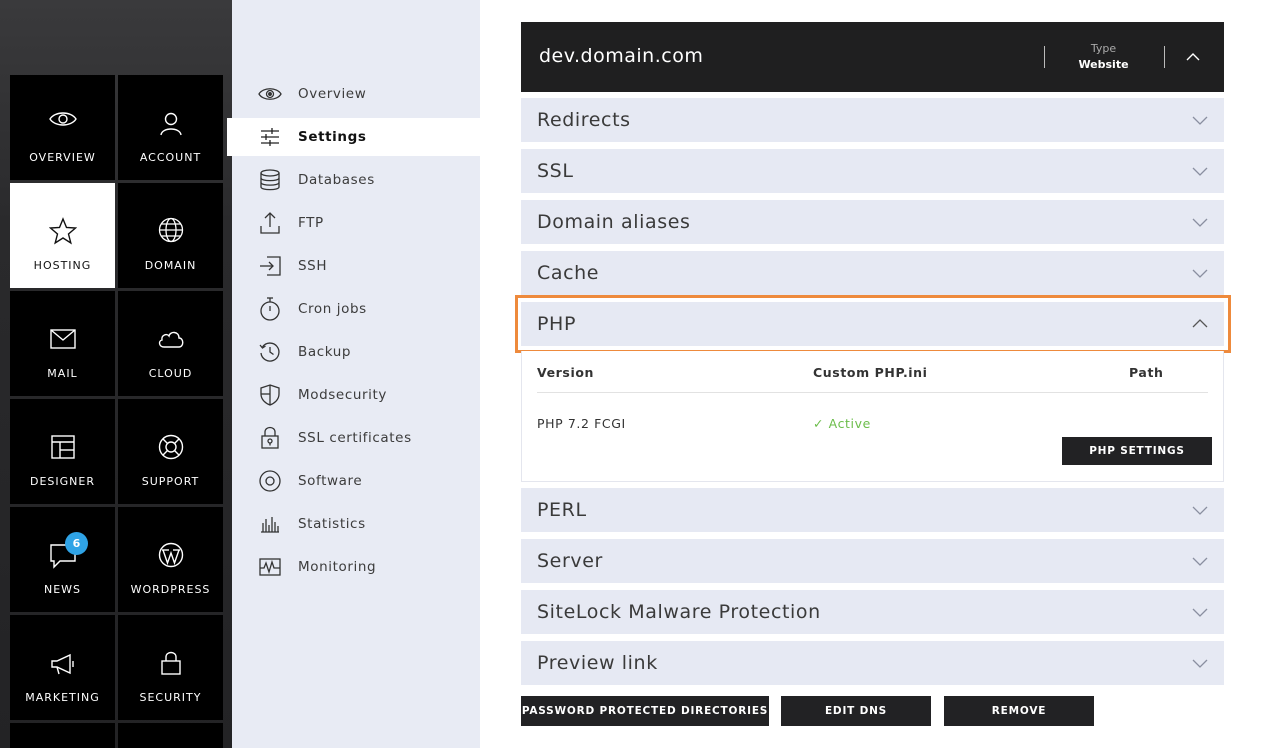  Describe the element at coordinates (62, 589) in the screenshot. I see `nav-tile-label: NEWS` at that location.